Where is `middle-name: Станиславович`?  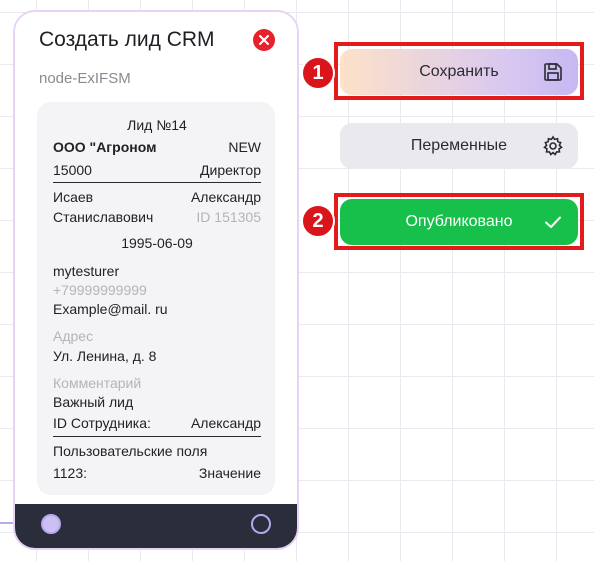 middle-name: Станиславович is located at coordinates (103, 217).